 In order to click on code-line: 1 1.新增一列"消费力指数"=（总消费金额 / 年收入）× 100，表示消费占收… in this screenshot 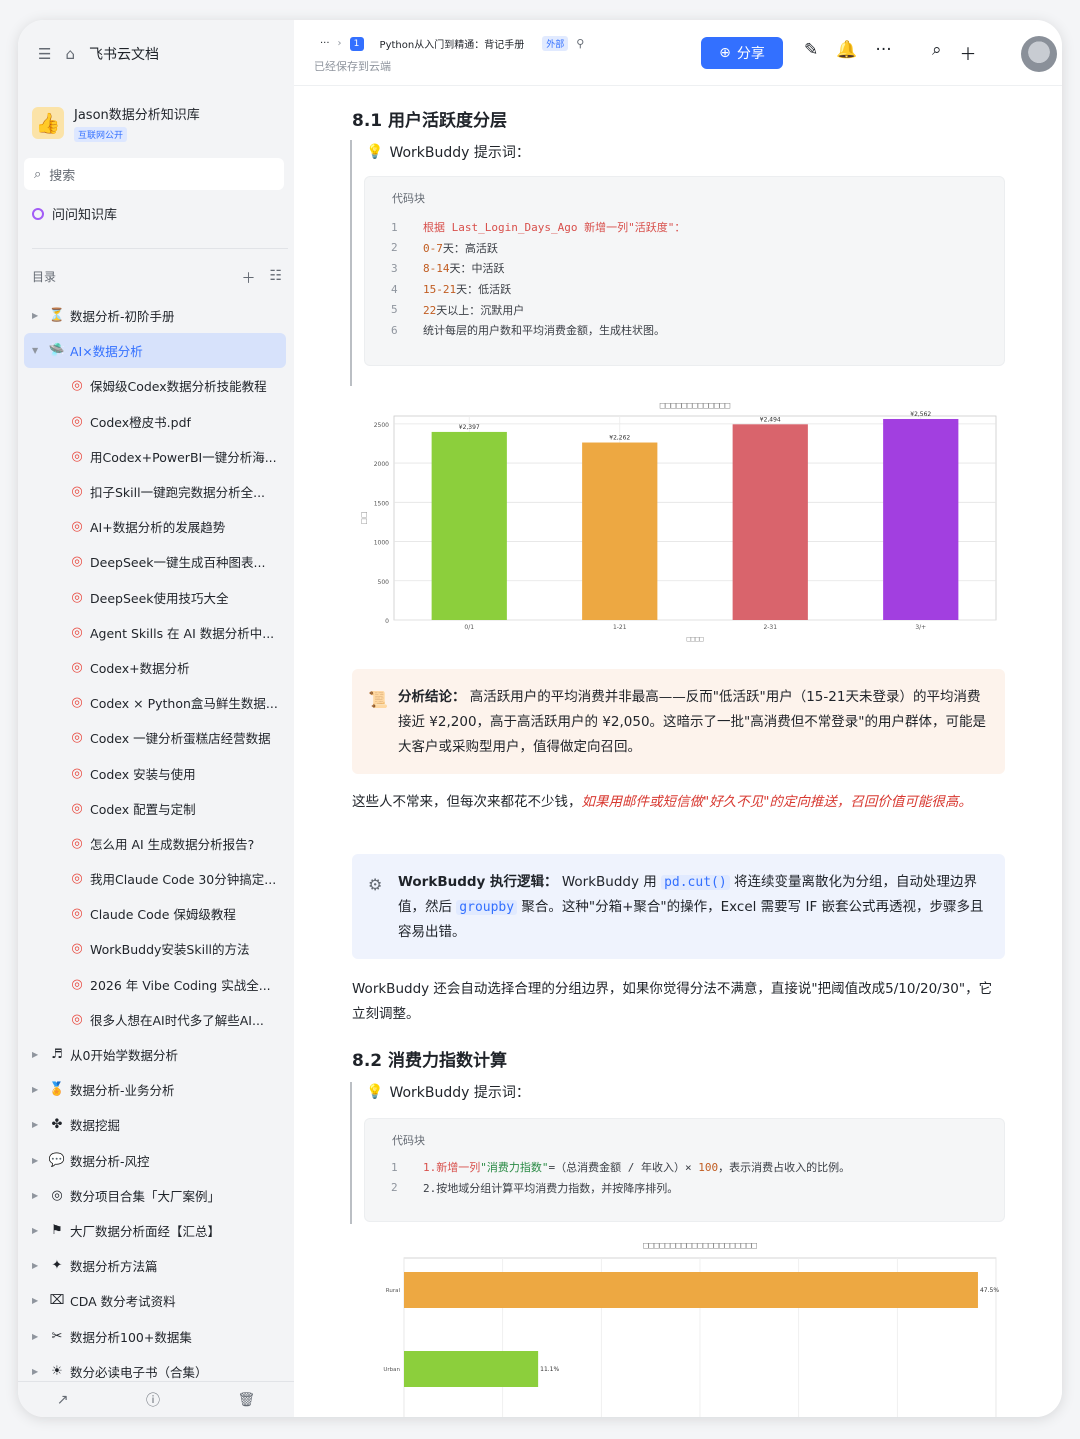, I will do `click(620, 1167)`.